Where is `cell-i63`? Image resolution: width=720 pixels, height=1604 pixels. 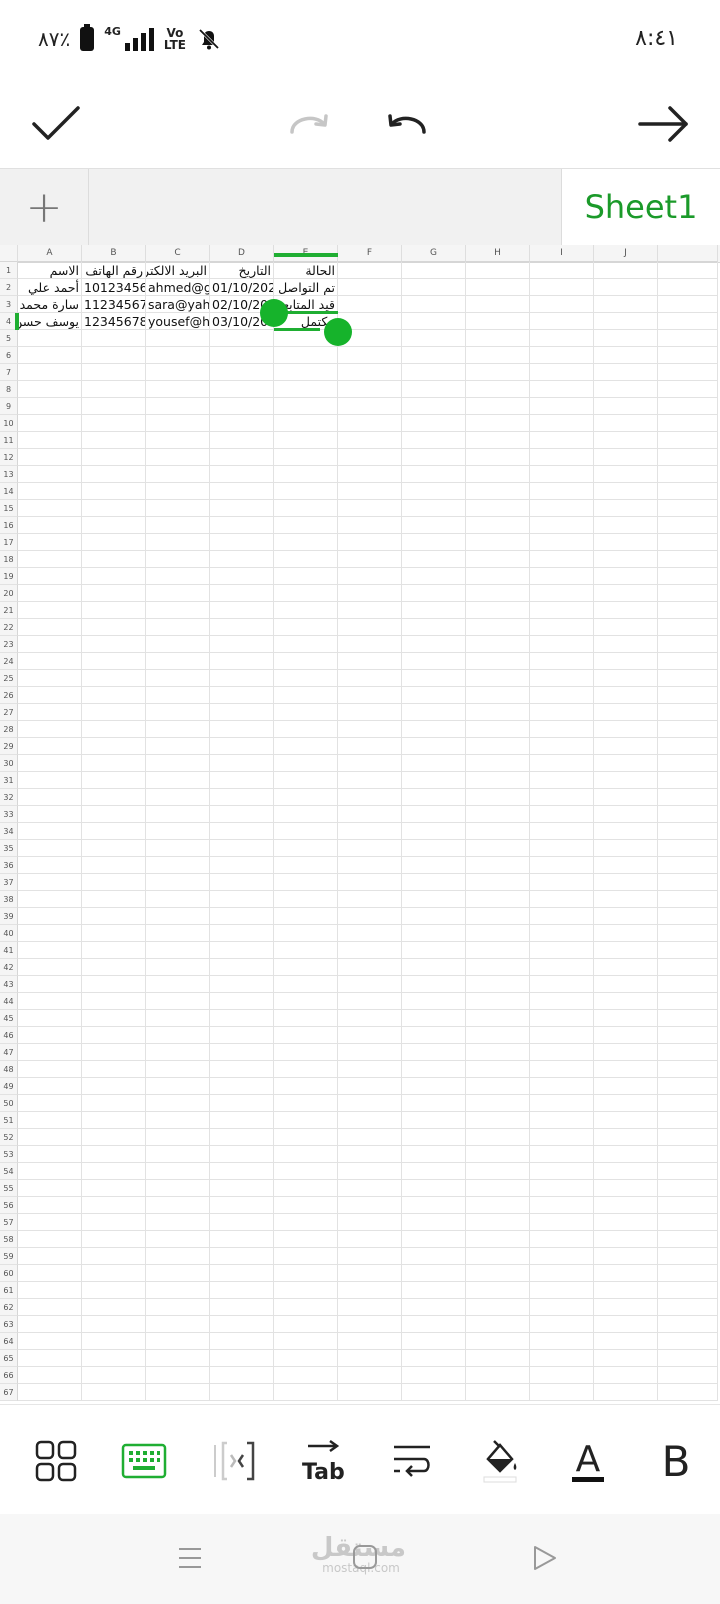
cell-i63 is located at coordinates (562, 1324).